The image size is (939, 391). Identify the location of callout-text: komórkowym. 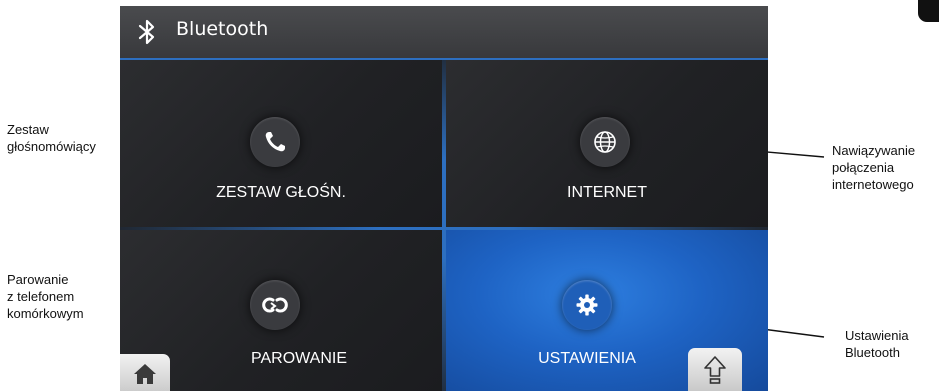
(45, 313).